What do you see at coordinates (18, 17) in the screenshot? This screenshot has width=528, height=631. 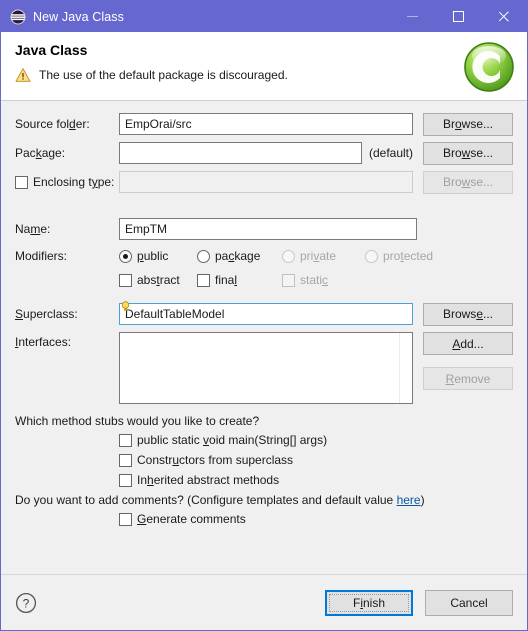 I see `java-class-icon` at bounding box center [18, 17].